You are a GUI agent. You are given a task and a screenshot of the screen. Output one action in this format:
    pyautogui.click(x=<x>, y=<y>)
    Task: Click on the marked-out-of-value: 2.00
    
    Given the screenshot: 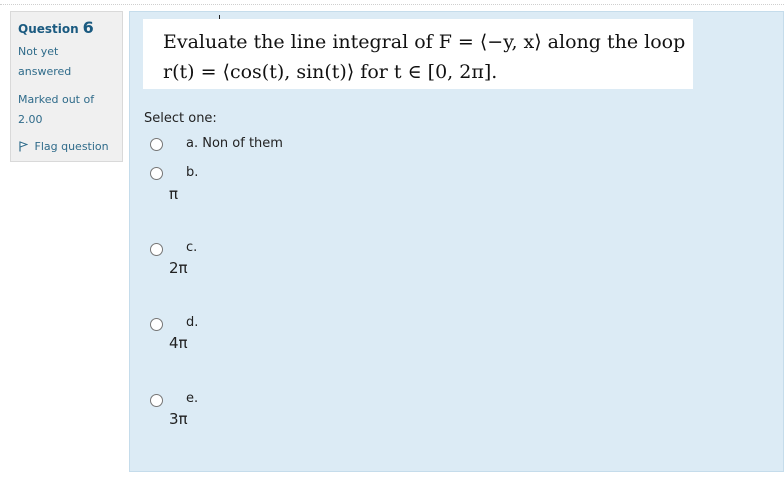 What is the action you would take?
    pyautogui.click(x=30, y=119)
    